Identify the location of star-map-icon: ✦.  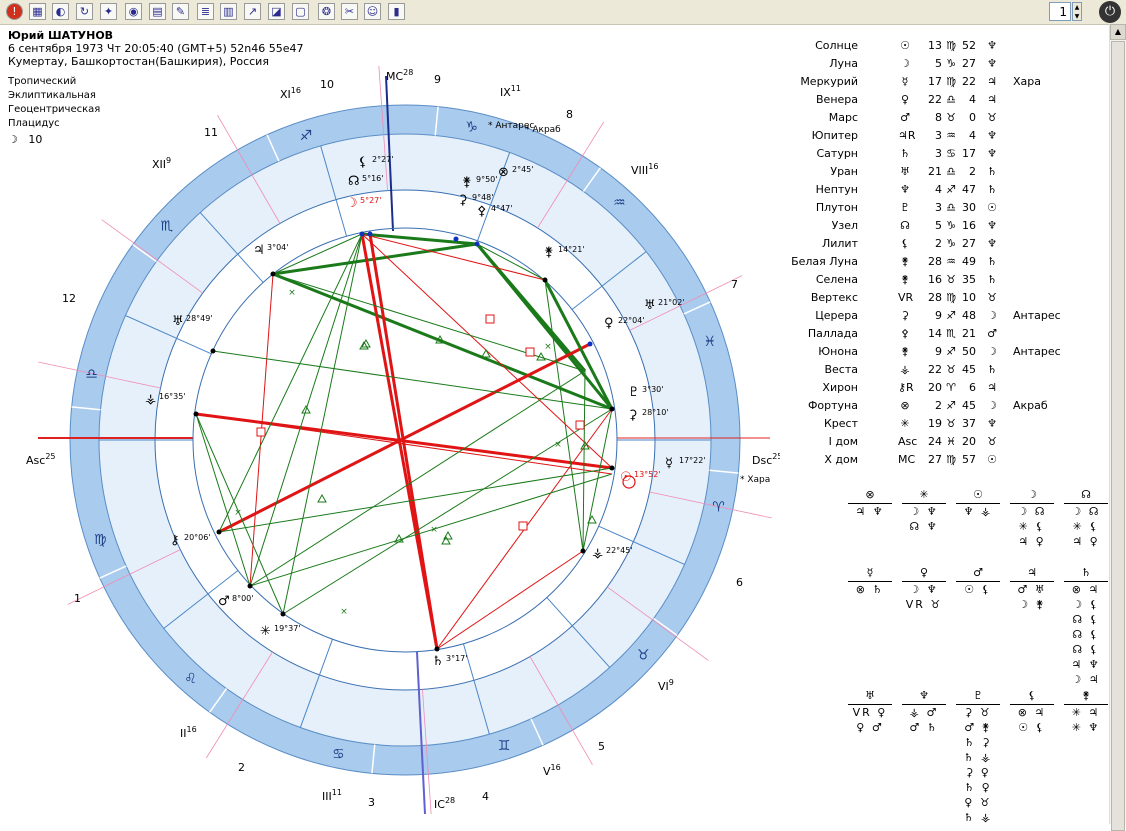
(108, 11).